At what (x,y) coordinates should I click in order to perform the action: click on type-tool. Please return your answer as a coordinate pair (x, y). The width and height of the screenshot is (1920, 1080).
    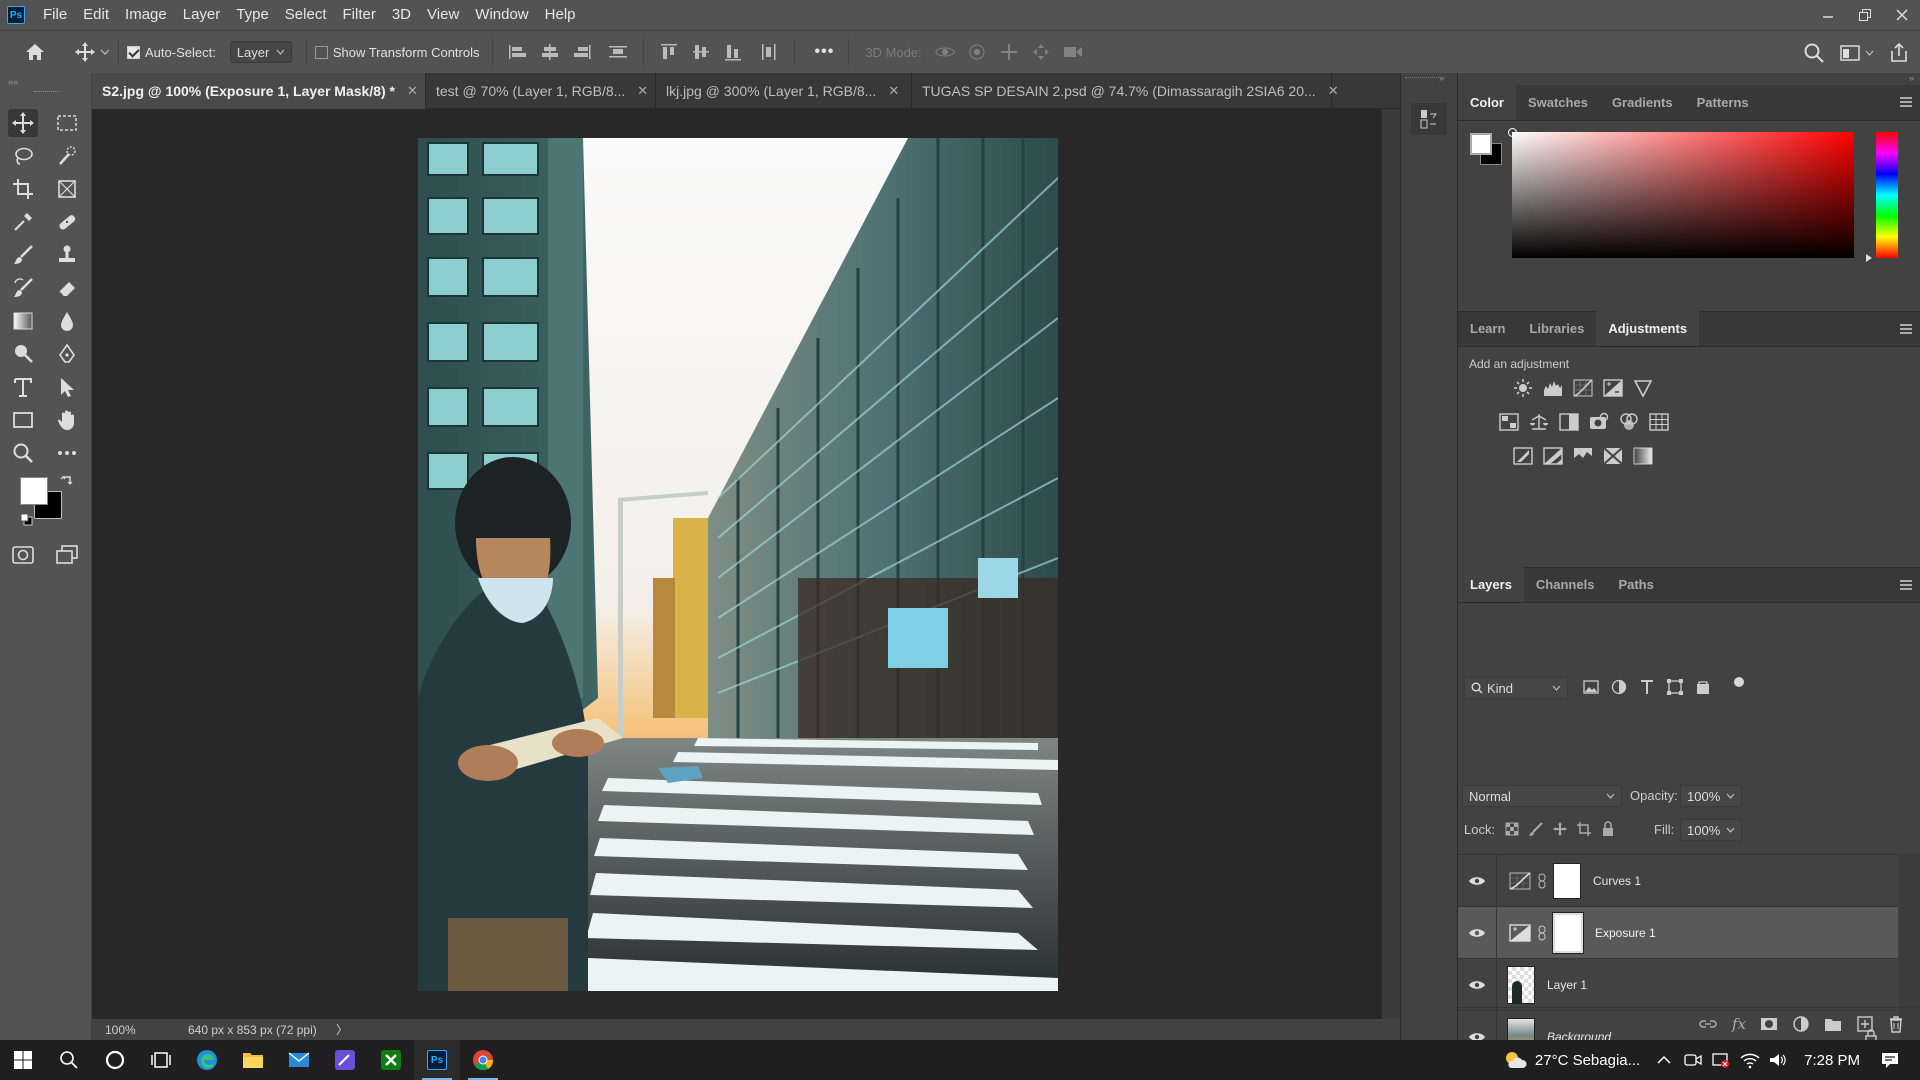
    Looking at the image, I should click on (23, 387).